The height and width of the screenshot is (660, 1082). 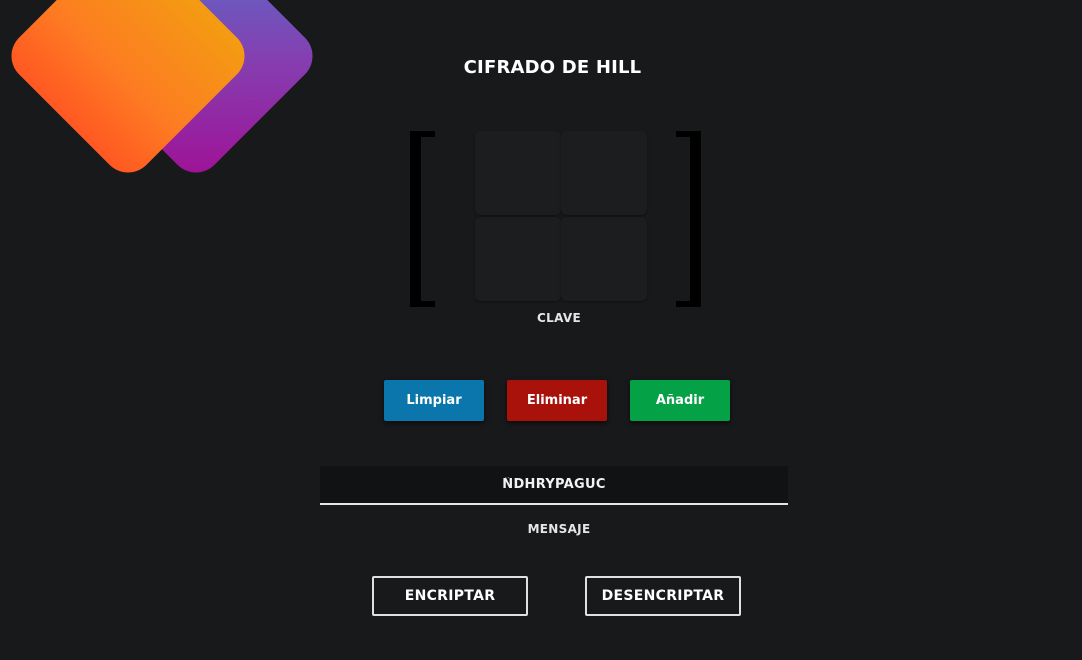 What do you see at coordinates (450, 596) in the screenshot?
I see `encrypt-button: ENCRIPTAR` at bounding box center [450, 596].